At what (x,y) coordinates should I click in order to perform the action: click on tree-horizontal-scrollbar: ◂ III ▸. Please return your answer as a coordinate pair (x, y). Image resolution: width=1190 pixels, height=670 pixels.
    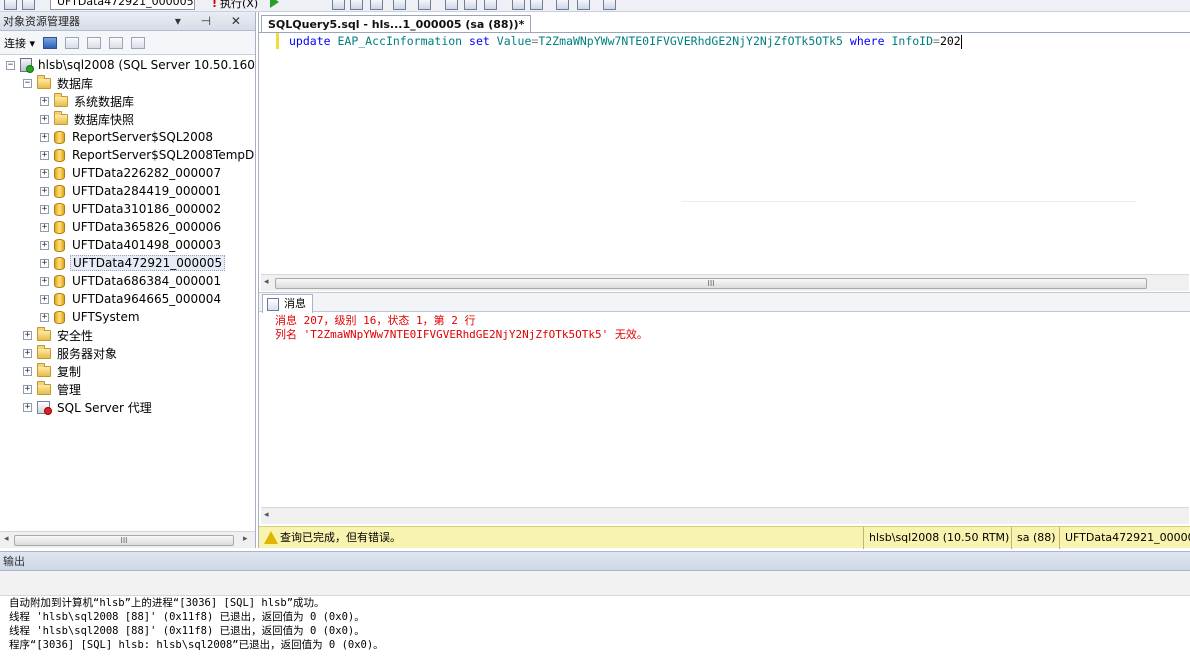
    Looking at the image, I should click on (127, 539).